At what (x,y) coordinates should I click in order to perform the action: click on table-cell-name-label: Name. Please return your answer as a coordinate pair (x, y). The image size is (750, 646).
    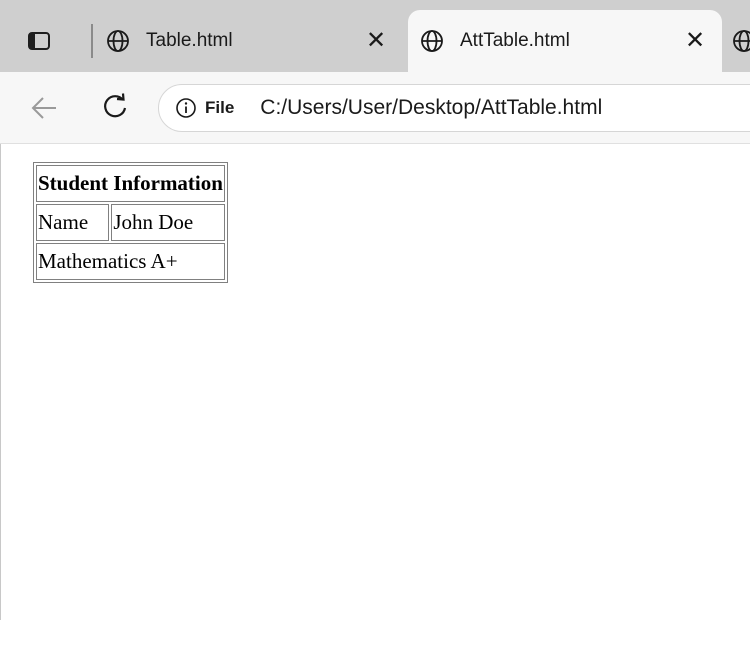
    Looking at the image, I should click on (73, 222).